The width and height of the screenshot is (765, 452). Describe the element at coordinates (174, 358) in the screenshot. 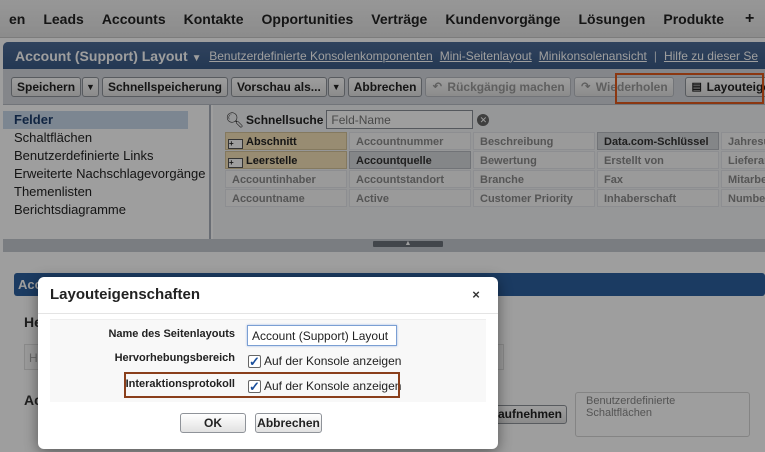

I see `highlight-panel-label: Hervorhebungsbereich` at that location.